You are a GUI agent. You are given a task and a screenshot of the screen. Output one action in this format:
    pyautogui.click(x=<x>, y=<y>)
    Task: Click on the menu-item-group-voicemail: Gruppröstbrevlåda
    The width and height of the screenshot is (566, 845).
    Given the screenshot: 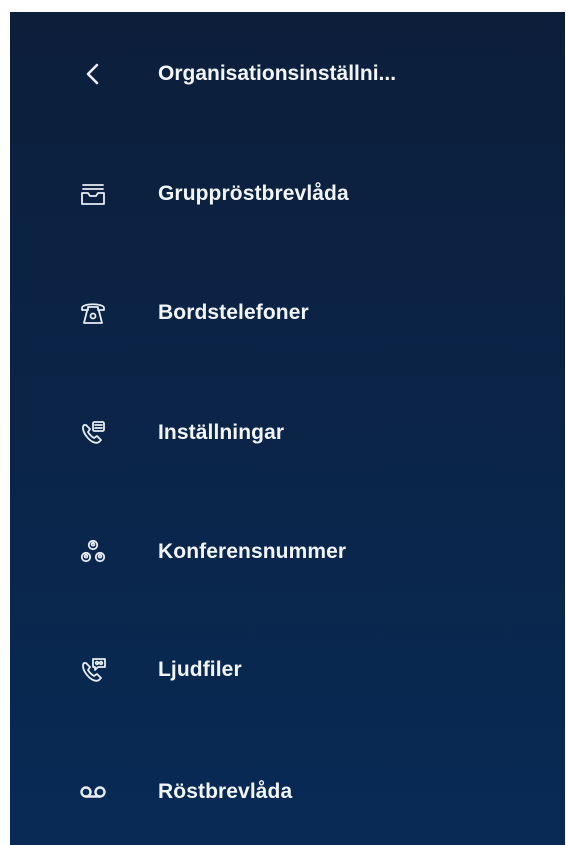 What is the action you would take?
    pyautogui.click(x=287, y=194)
    